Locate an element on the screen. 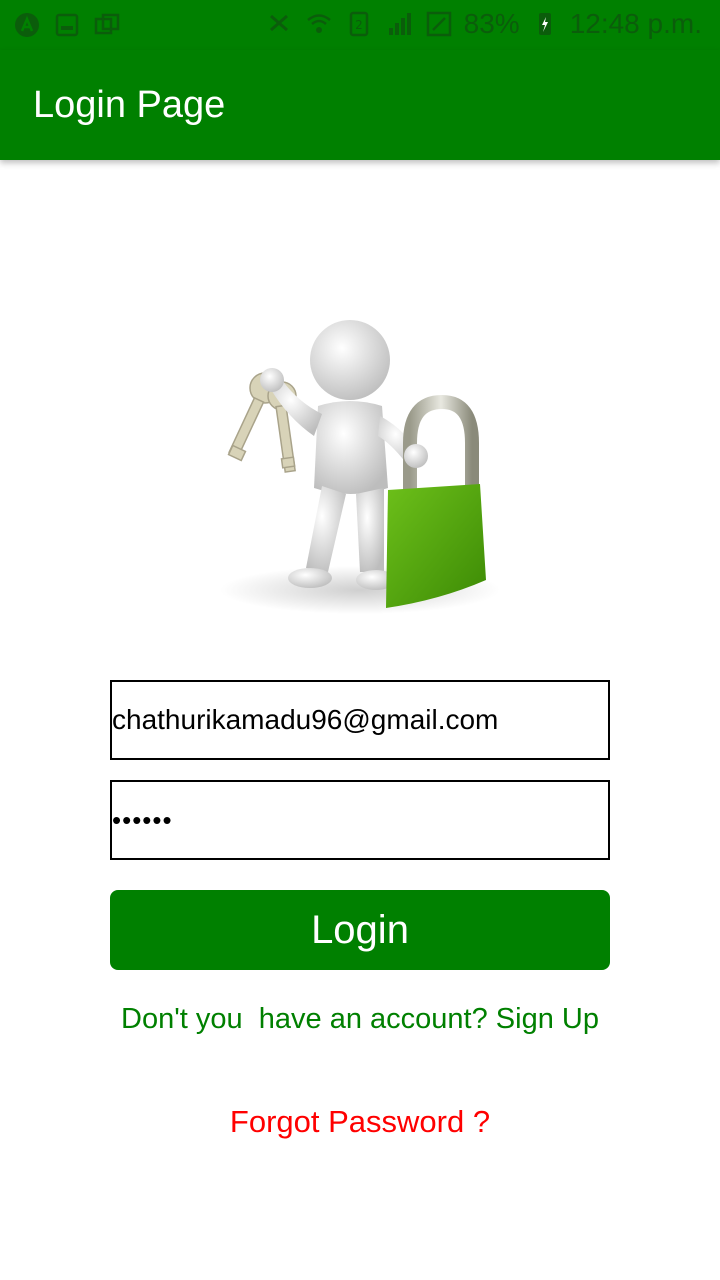  forgot-password-link: Forgot Password ? is located at coordinates (360, 1122).